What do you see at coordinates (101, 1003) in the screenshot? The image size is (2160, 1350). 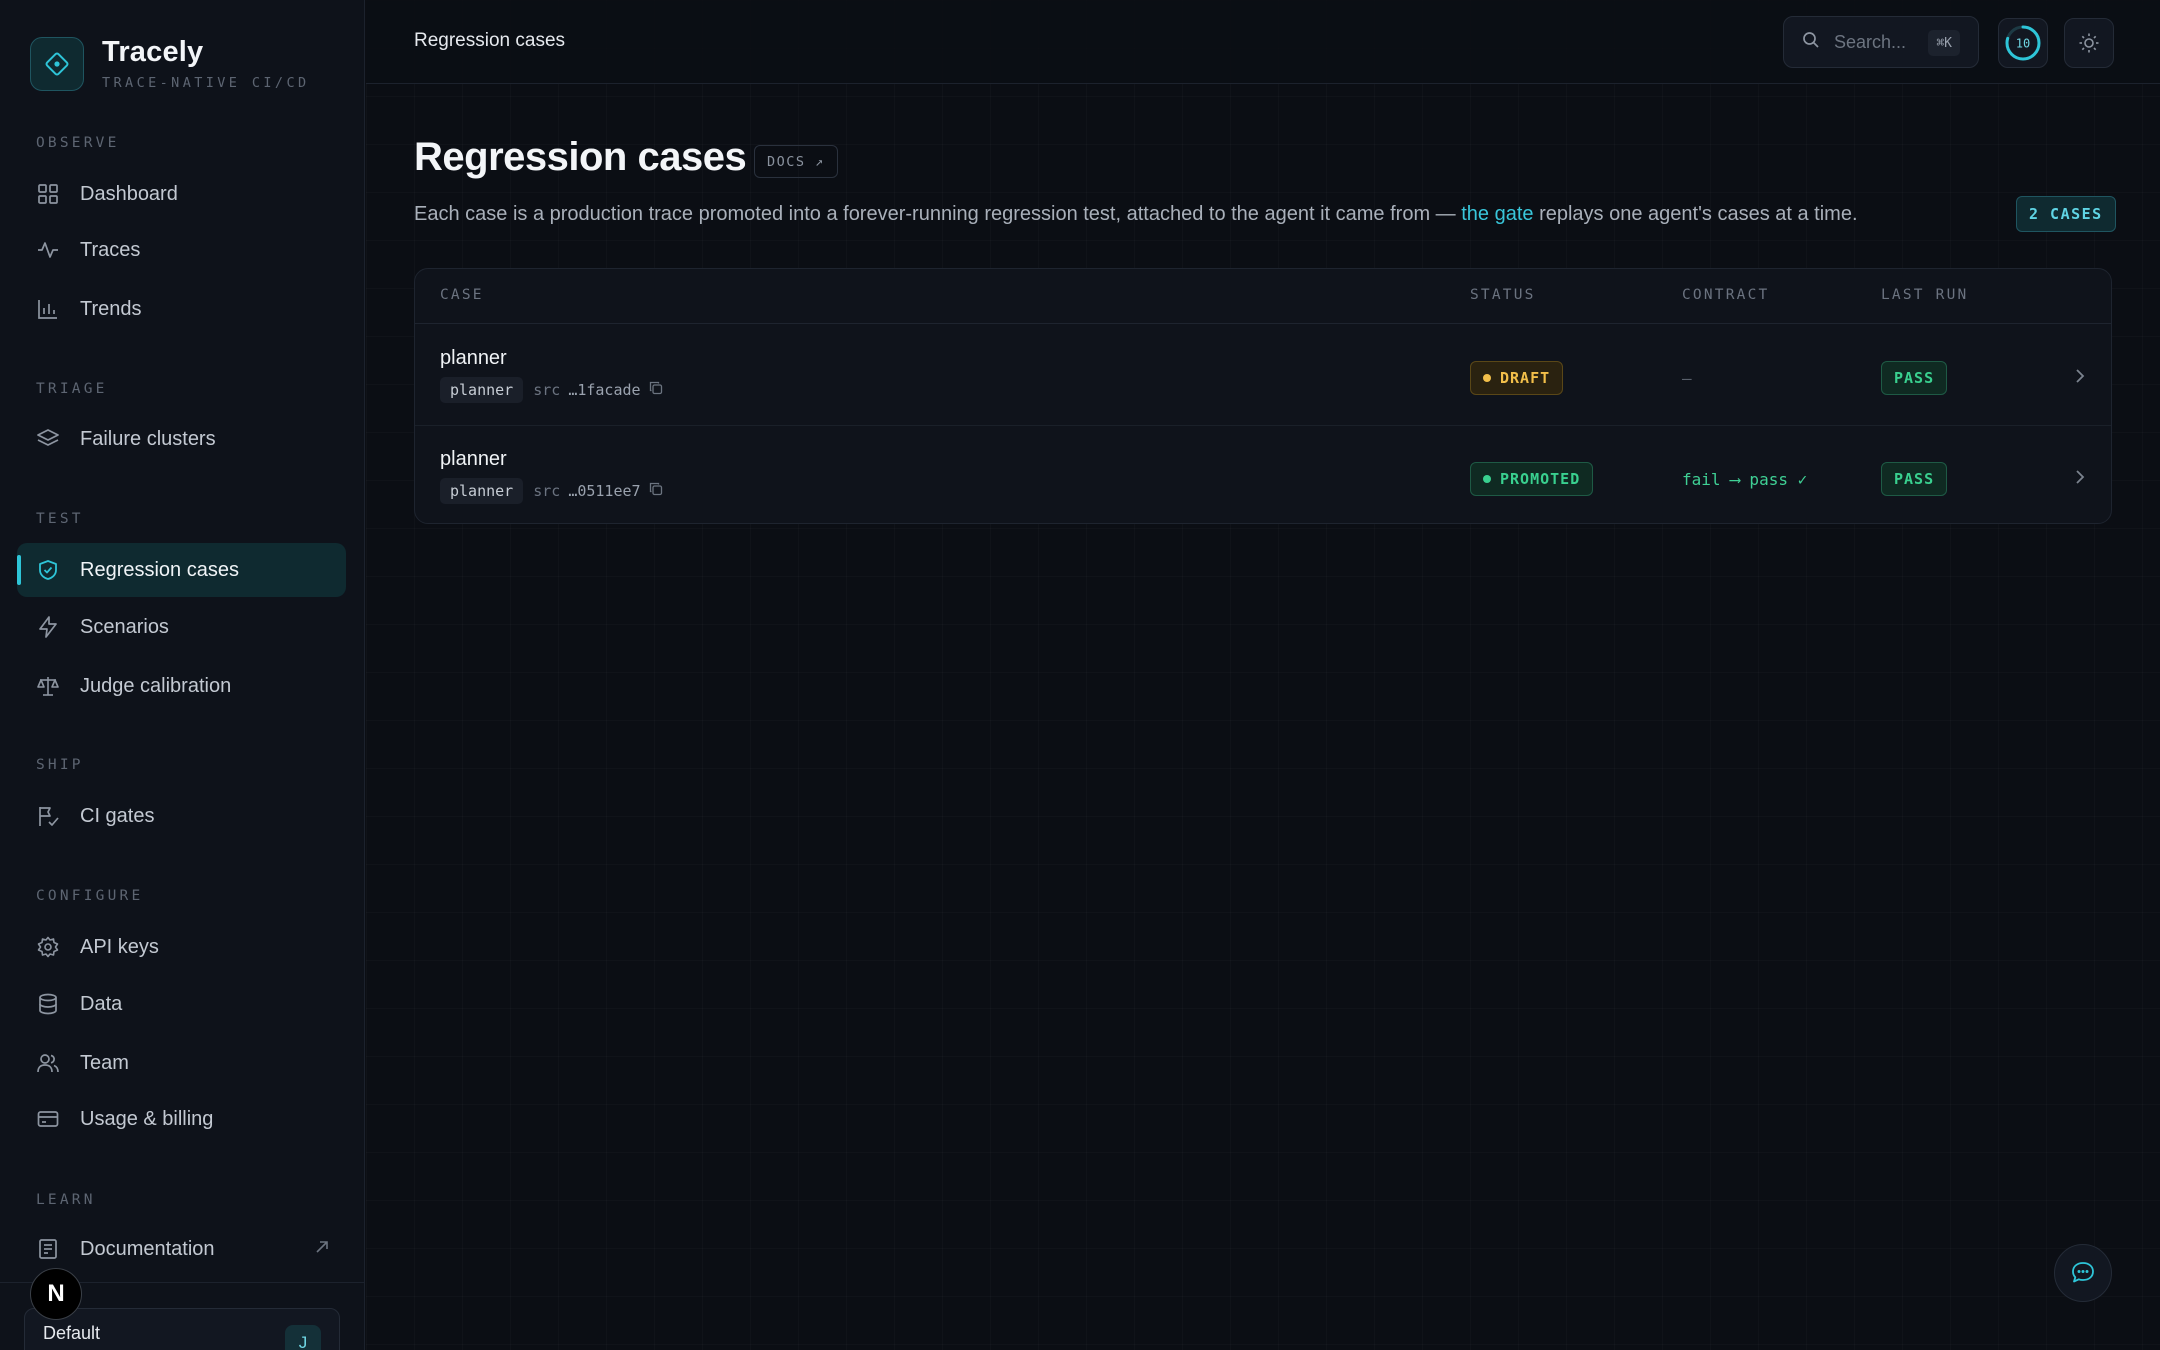 I see `sidebar-item-label: Data` at bounding box center [101, 1003].